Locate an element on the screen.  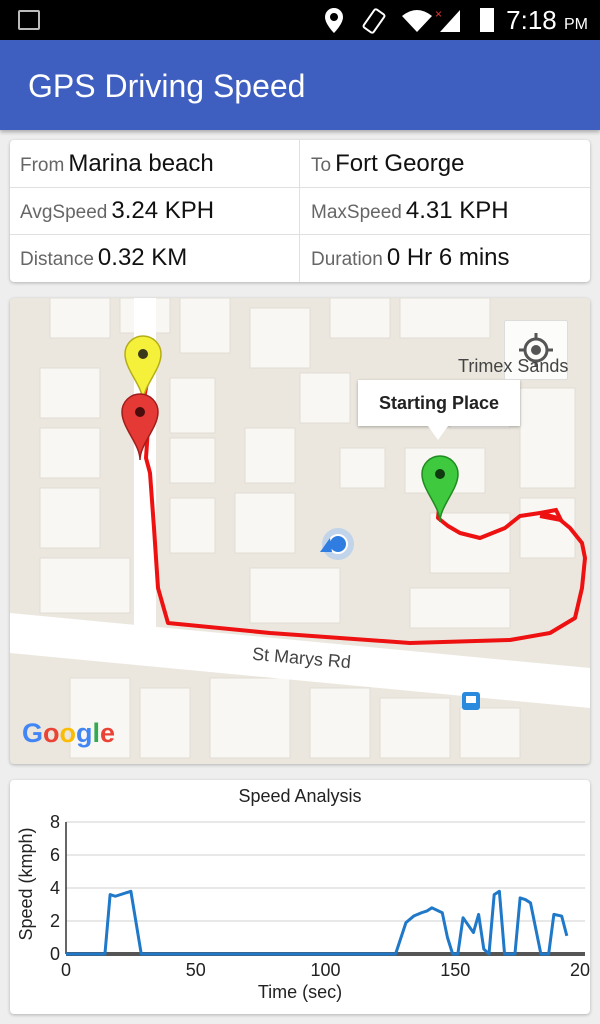
avg-speed-value: 3.24 KPH is located at coordinates (163, 210).